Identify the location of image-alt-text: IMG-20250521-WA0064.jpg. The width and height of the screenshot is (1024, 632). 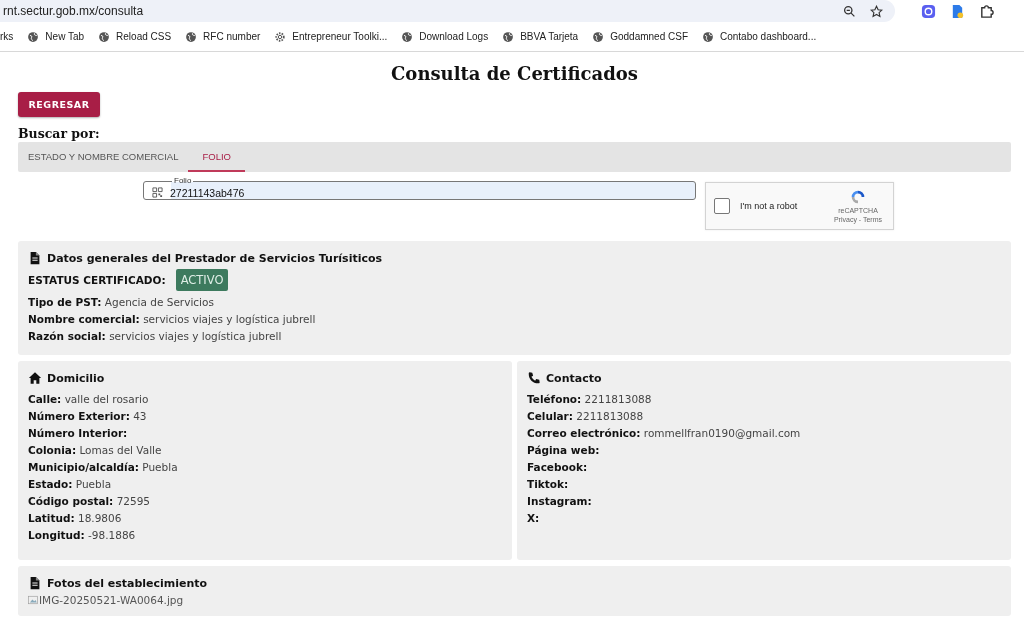
(111, 600).